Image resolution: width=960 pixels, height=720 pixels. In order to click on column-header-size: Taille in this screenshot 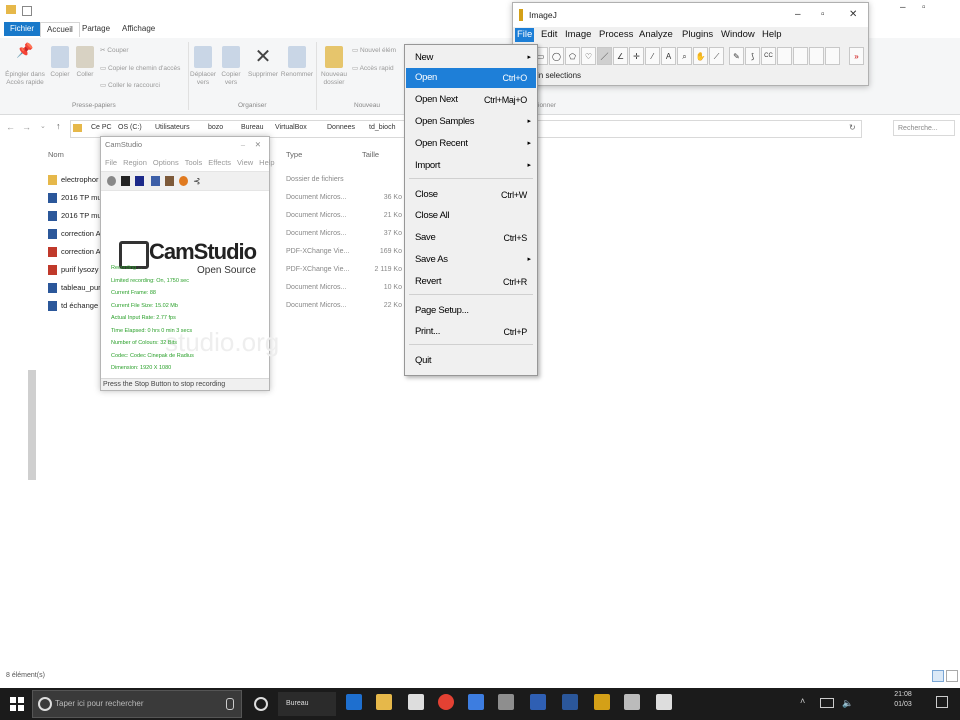, I will do `click(370, 154)`.